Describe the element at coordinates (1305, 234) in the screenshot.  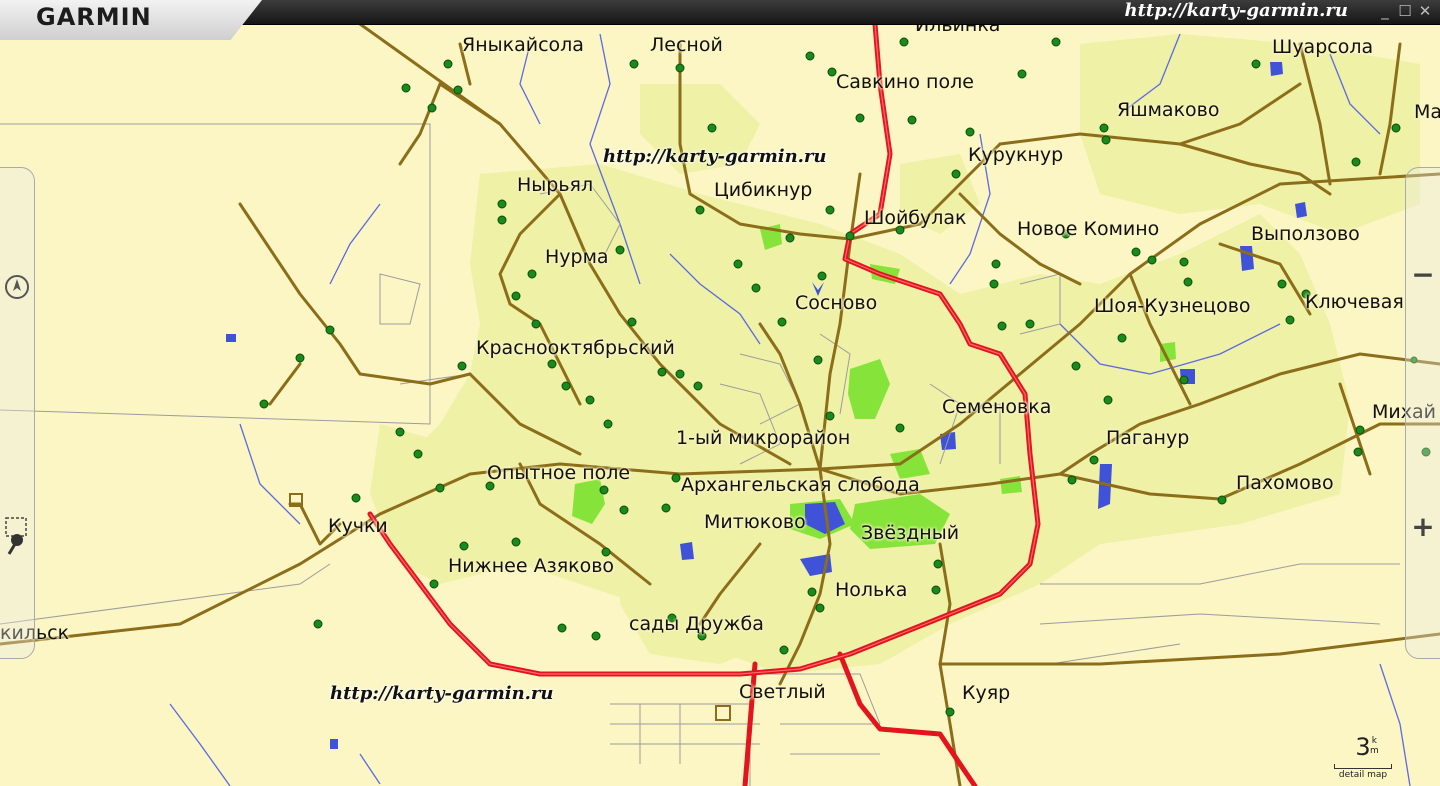
I see `place-label: Выползово` at that location.